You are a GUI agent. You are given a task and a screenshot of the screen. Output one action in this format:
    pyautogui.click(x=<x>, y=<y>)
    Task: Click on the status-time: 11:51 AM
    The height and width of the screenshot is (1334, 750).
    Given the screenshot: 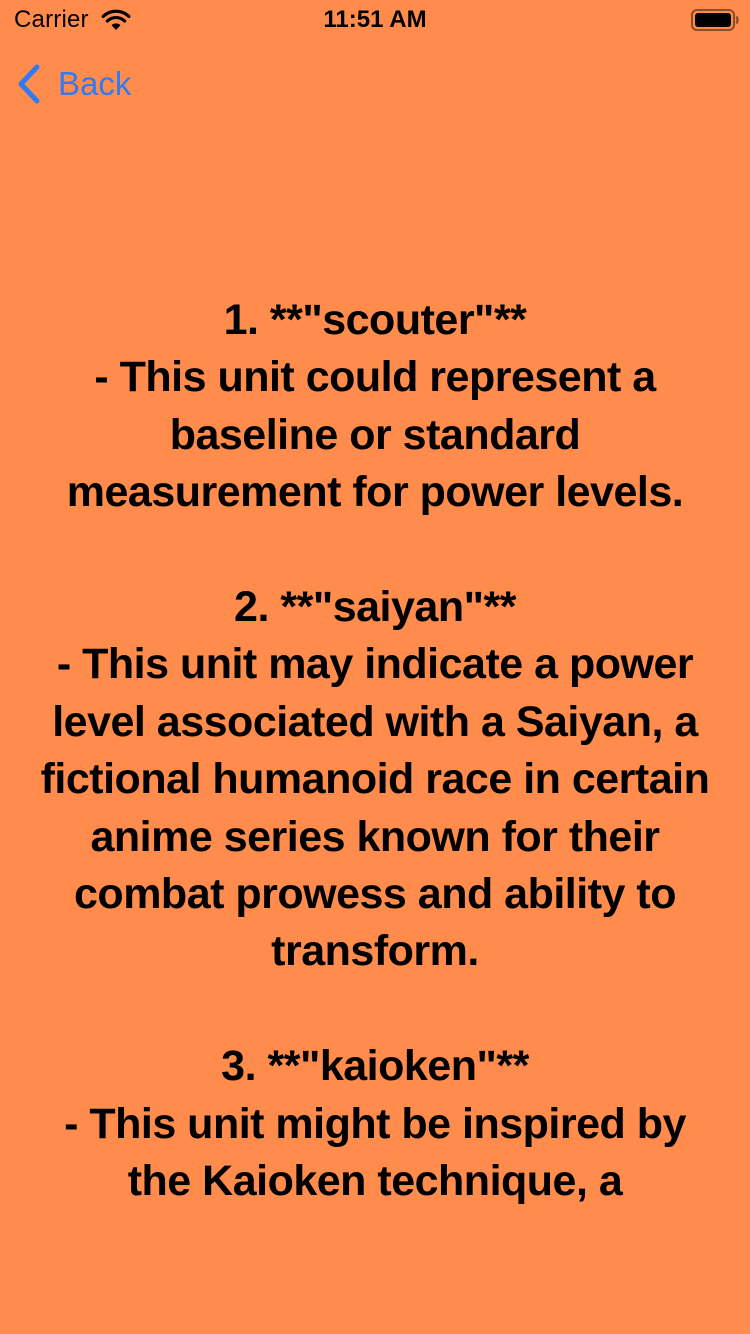 What is the action you would take?
    pyautogui.click(x=375, y=19)
    